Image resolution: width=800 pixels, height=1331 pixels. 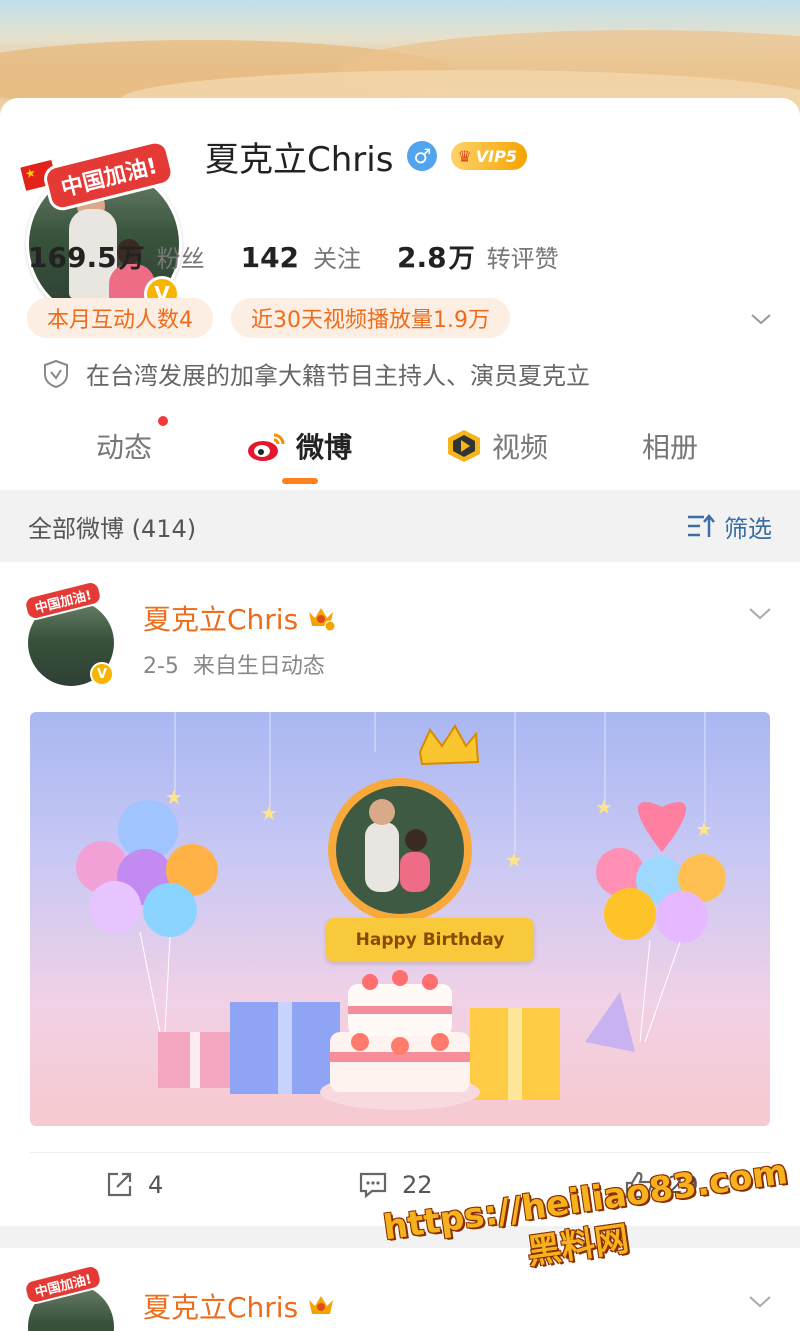 I want to click on name-row: 夏克立Chris ♂ ♛ VIP5, so click(x=366, y=157).